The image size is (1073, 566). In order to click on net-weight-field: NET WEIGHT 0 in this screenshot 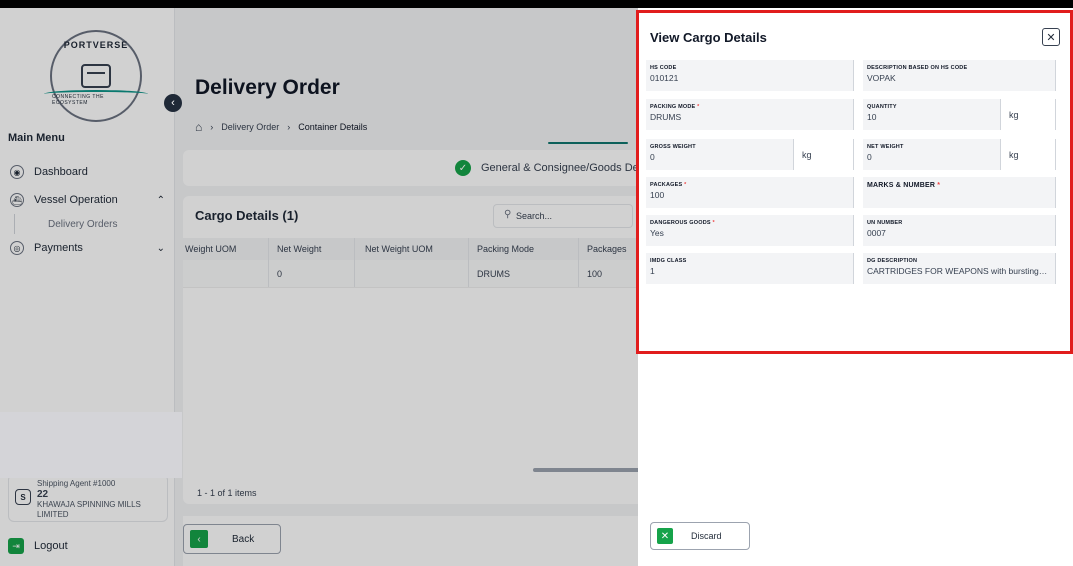, I will do `click(932, 154)`.